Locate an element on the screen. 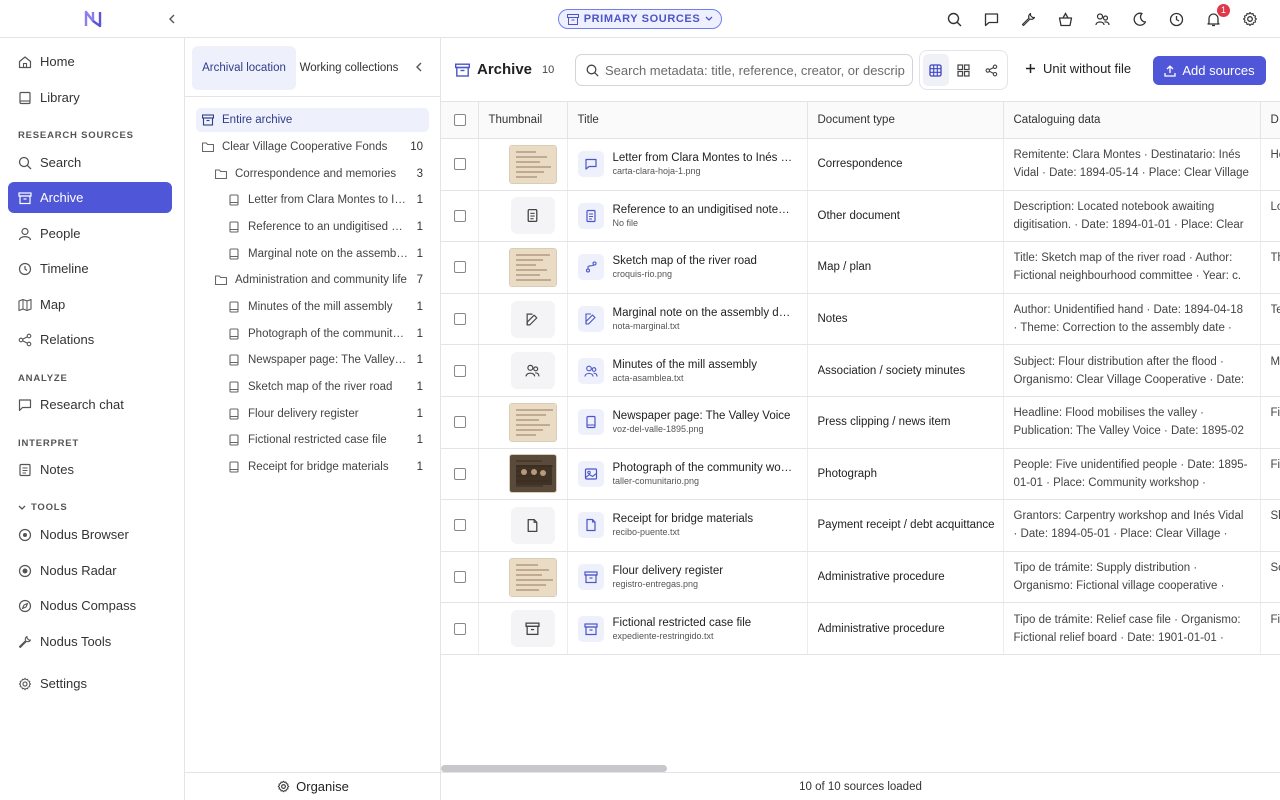 The width and height of the screenshot is (1280, 800). sidebar-item-nodus-tools: Nodus Tools is located at coordinates (90, 641).